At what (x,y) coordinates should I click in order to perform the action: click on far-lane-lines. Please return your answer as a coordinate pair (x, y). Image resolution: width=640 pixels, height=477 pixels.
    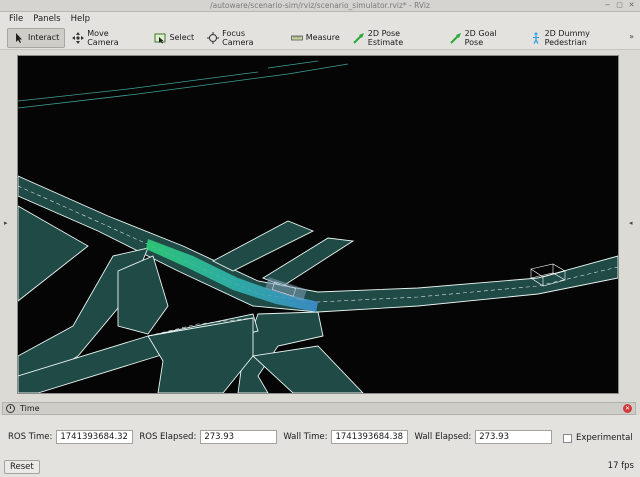
    Looking at the image, I should click on (183, 84).